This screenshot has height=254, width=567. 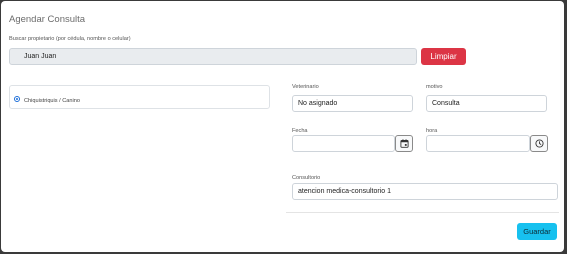 What do you see at coordinates (305, 87) in the screenshot?
I see `vet-label: Veterinario` at bounding box center [305, 87].